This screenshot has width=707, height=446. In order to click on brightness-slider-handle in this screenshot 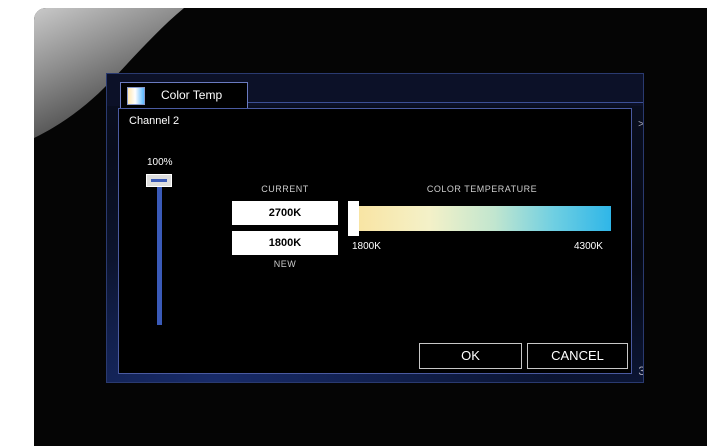, I will do `click(159, 180)`.